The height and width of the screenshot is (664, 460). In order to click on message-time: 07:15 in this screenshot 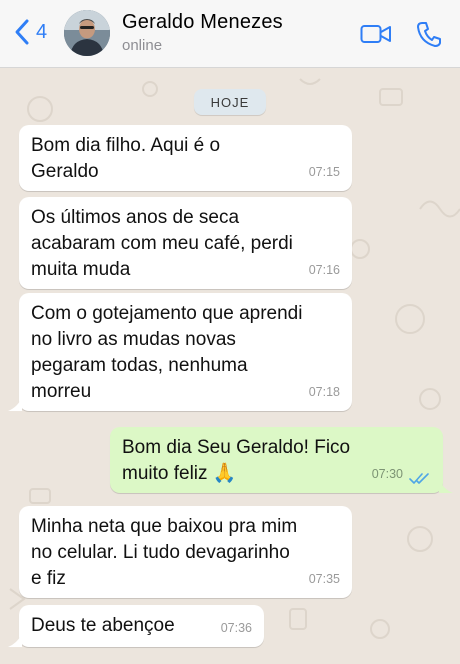, I will do `click(324, 172)`.